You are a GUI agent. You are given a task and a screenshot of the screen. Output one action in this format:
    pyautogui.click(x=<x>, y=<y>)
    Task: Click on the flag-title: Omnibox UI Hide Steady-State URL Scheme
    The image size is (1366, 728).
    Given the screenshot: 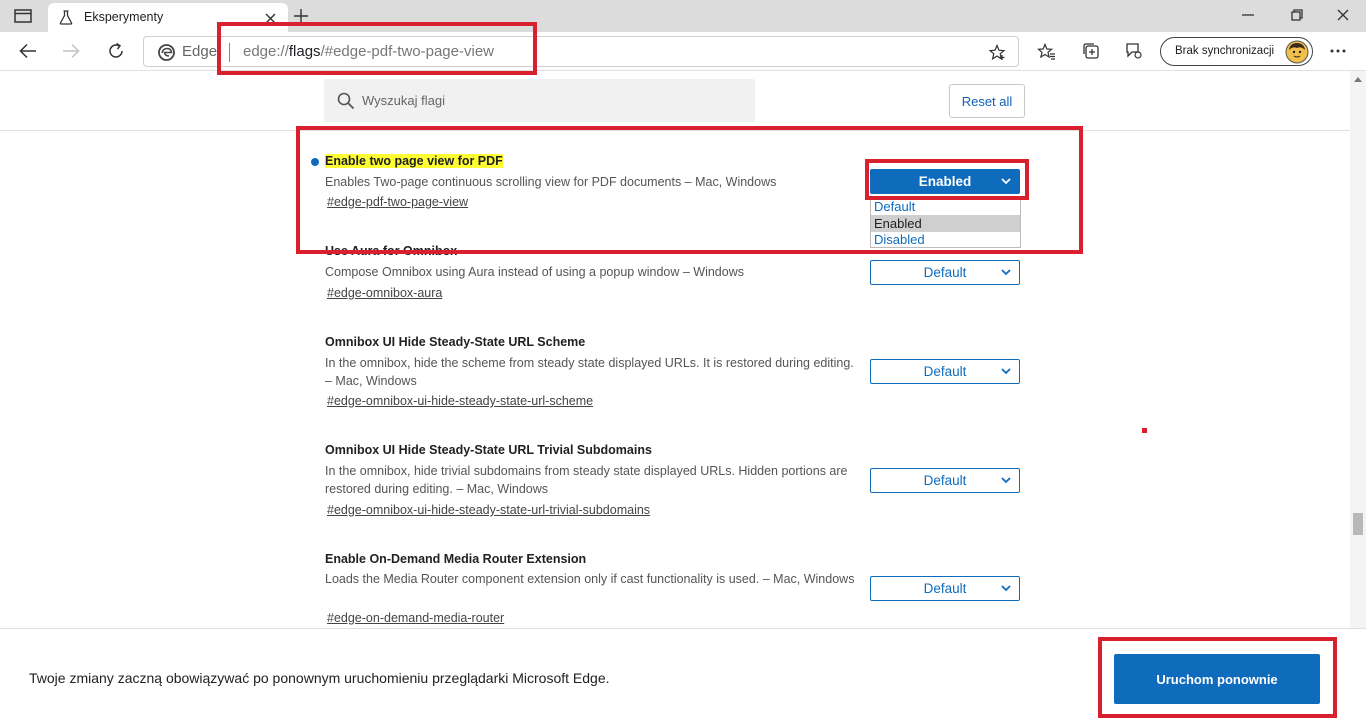 What is the action you would take?
    pyautogui.click(x=455, y=342)
    